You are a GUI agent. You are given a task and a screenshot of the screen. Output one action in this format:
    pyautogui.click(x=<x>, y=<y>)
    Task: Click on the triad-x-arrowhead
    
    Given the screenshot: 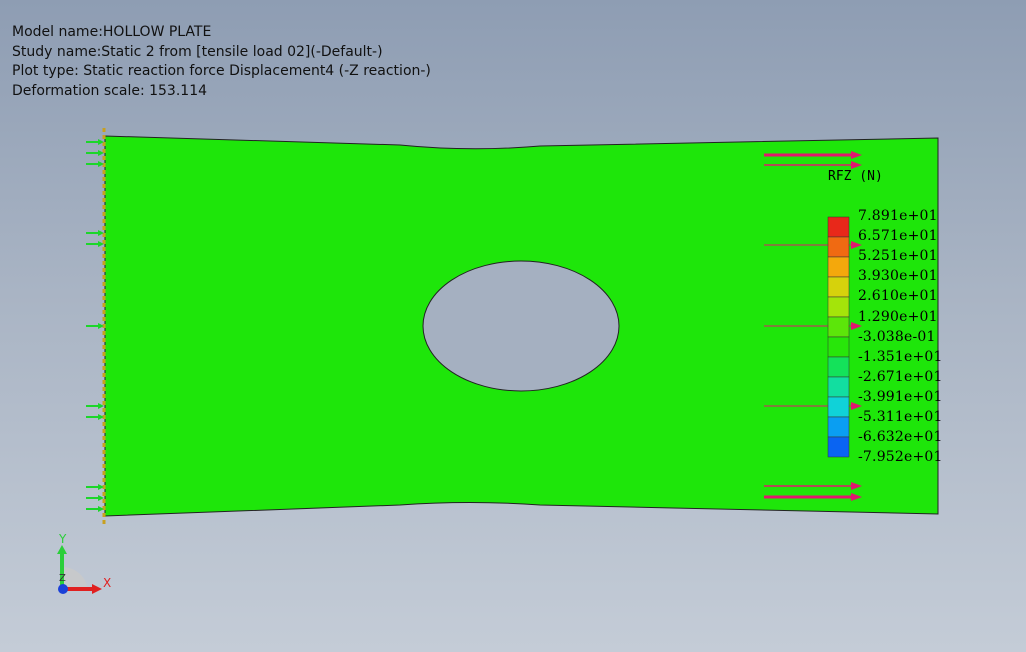 What is the action you would take?
    pyautogui.click(x=97, y=589)
    